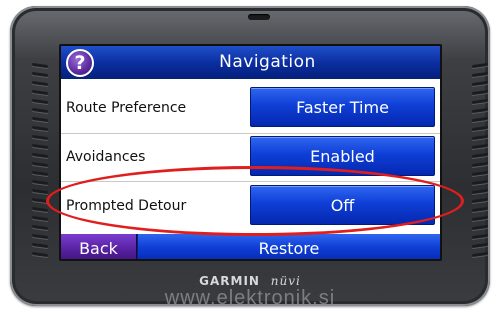  What do you see at coordinates (259, 17) in the screenshot?
I see `sd-card-slot` at bounding box center [259, 17].